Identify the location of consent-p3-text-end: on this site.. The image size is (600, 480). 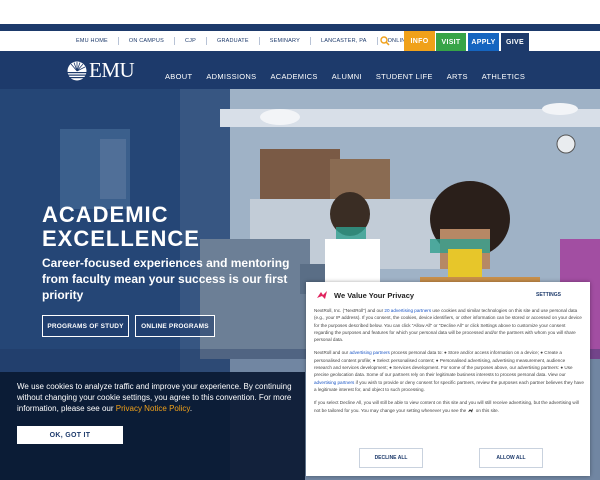
(486, 410).